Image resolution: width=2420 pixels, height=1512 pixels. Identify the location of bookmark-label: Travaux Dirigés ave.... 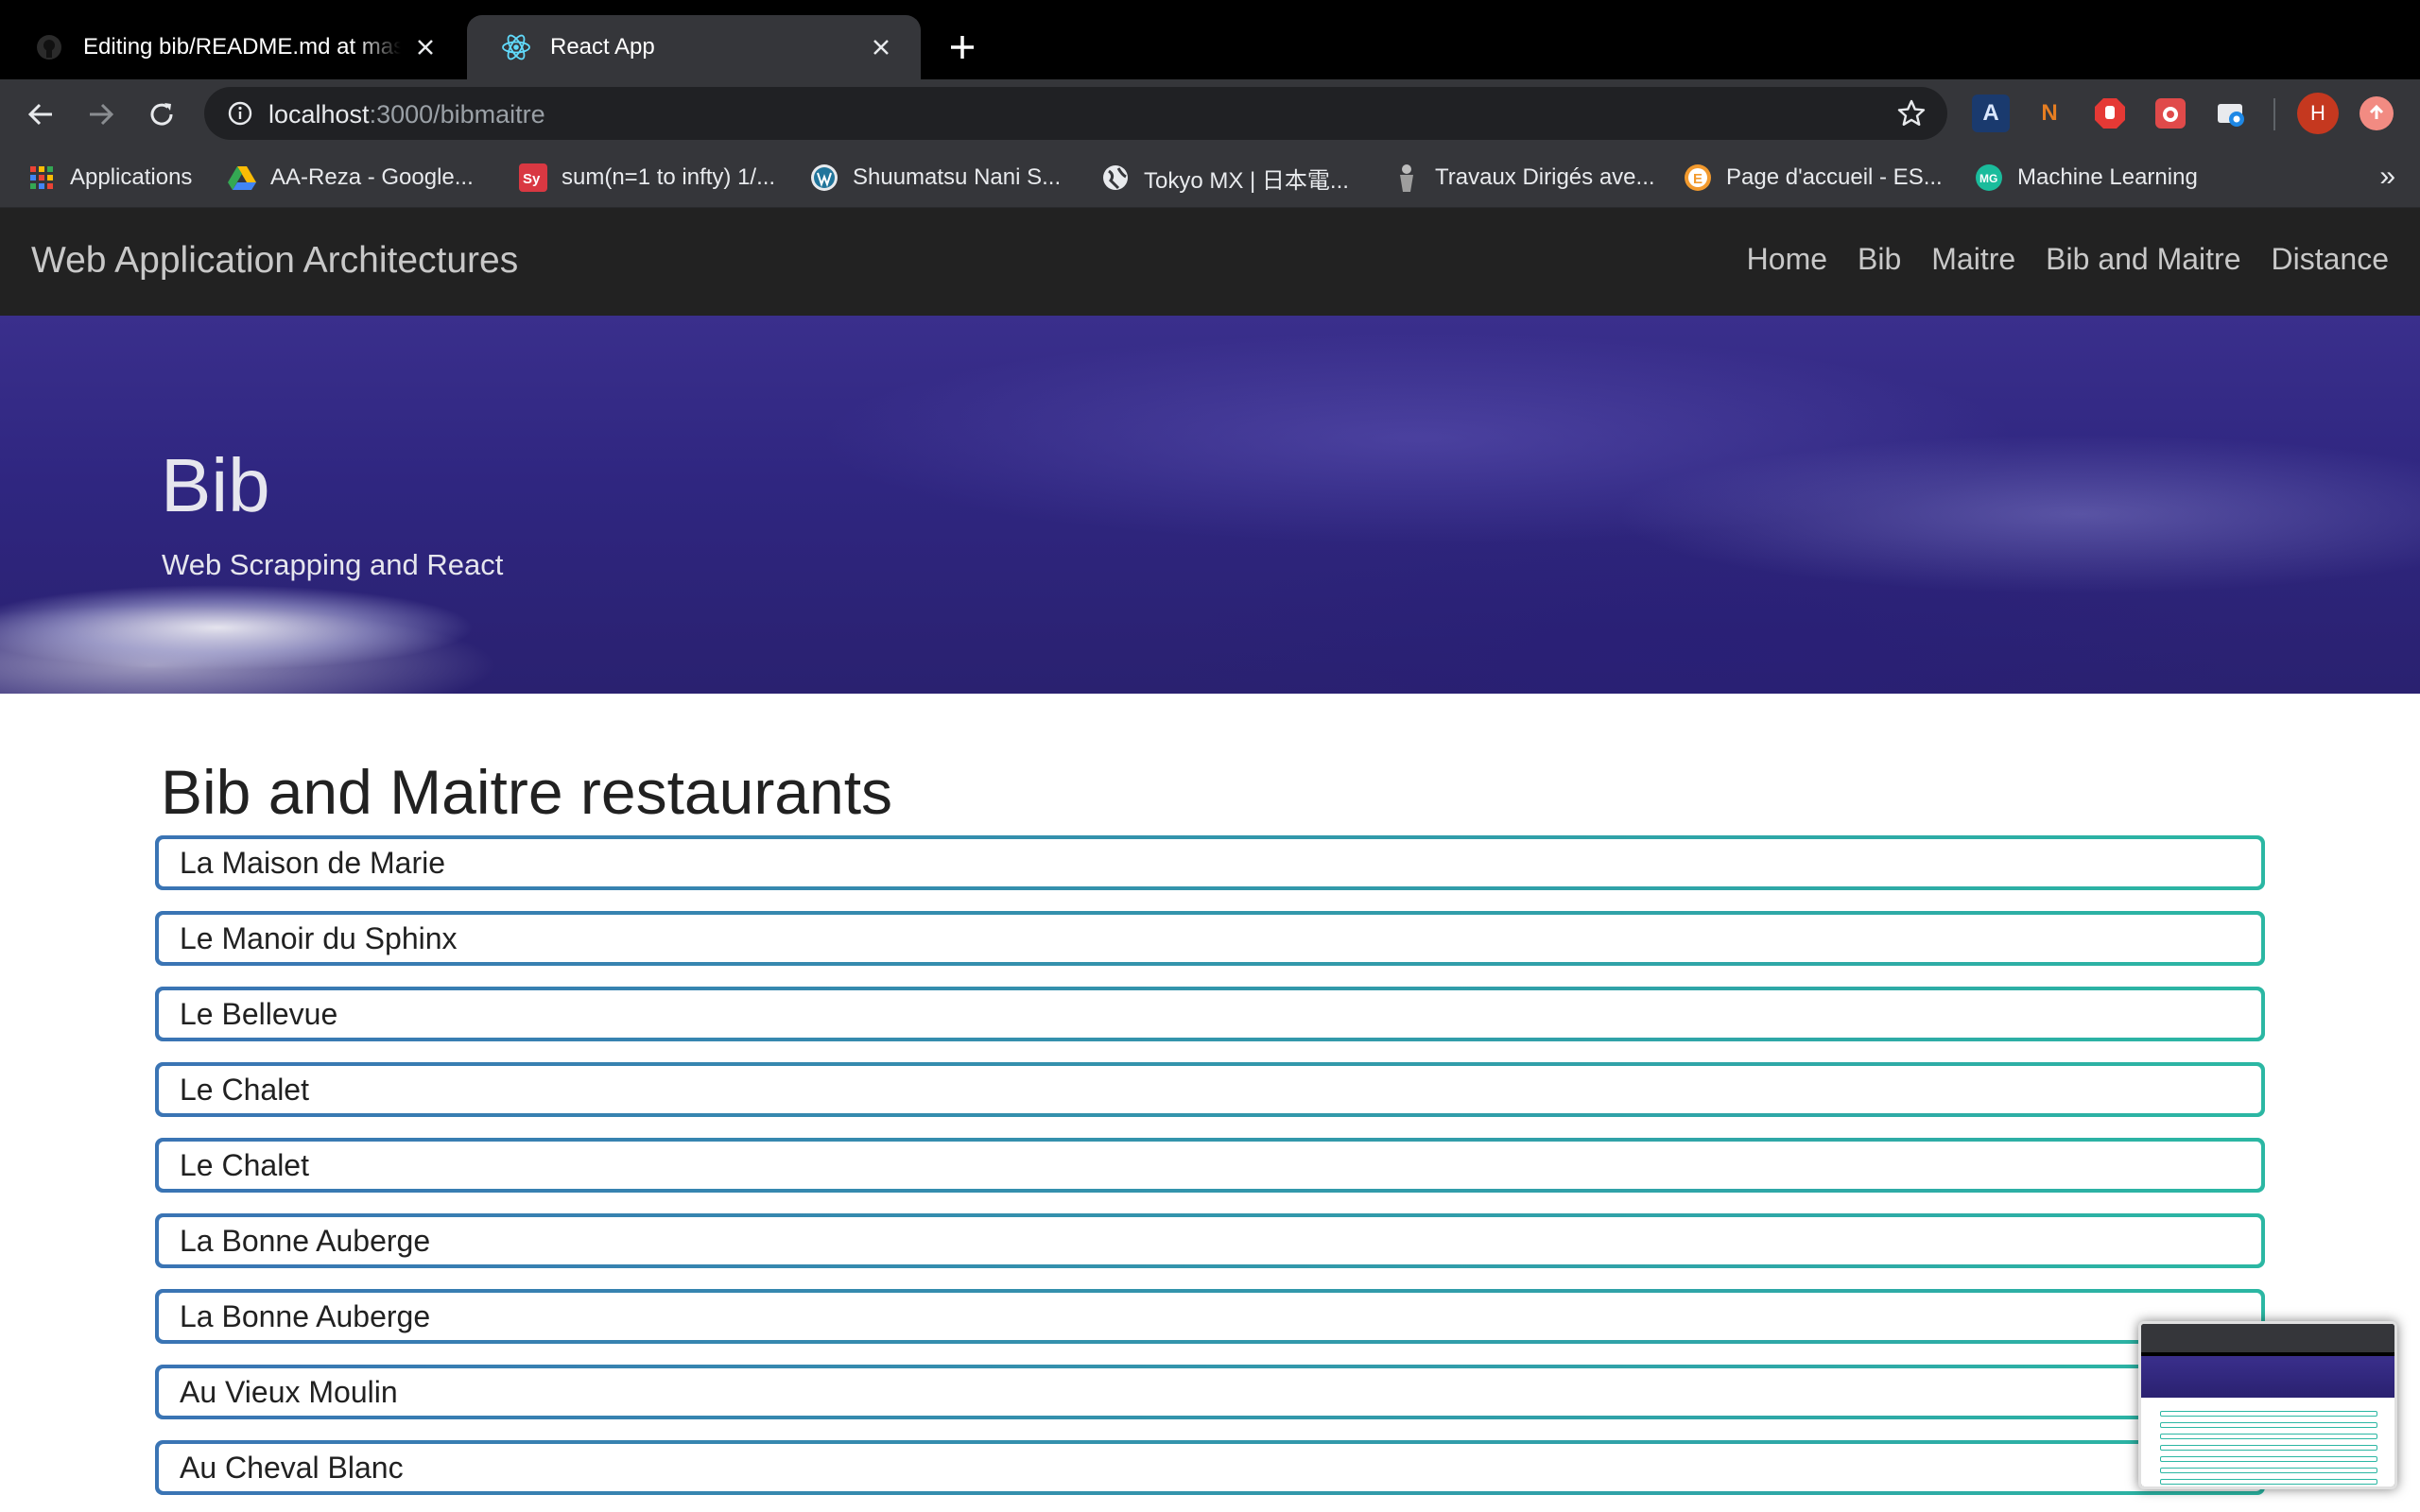
(1545, 177).